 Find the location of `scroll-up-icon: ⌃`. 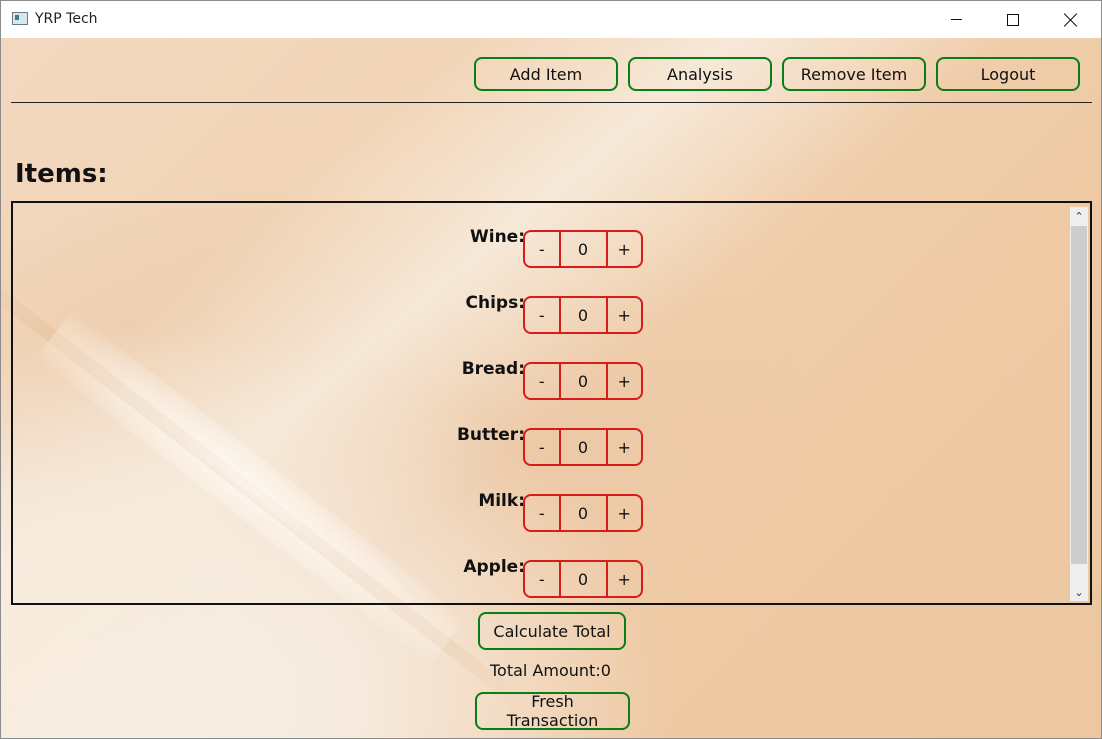

scroll-up-icon: ⌃ is located at coordinates (1079, 216).